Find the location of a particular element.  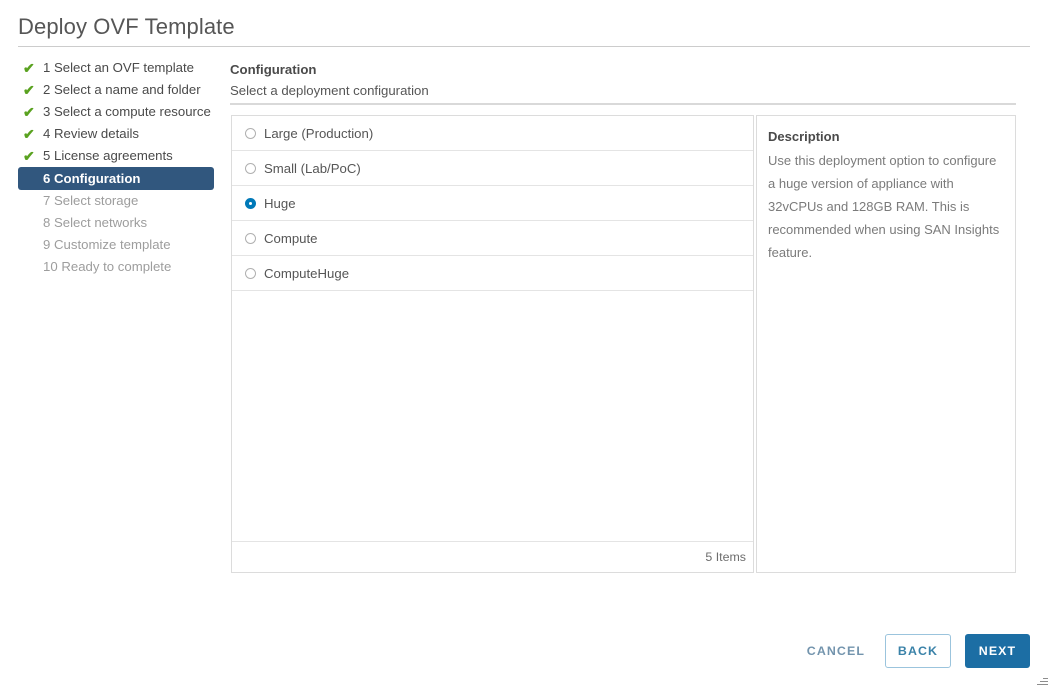

wizard-step-5: ✔ 5 License agreements is located at coordinates (118, 156).